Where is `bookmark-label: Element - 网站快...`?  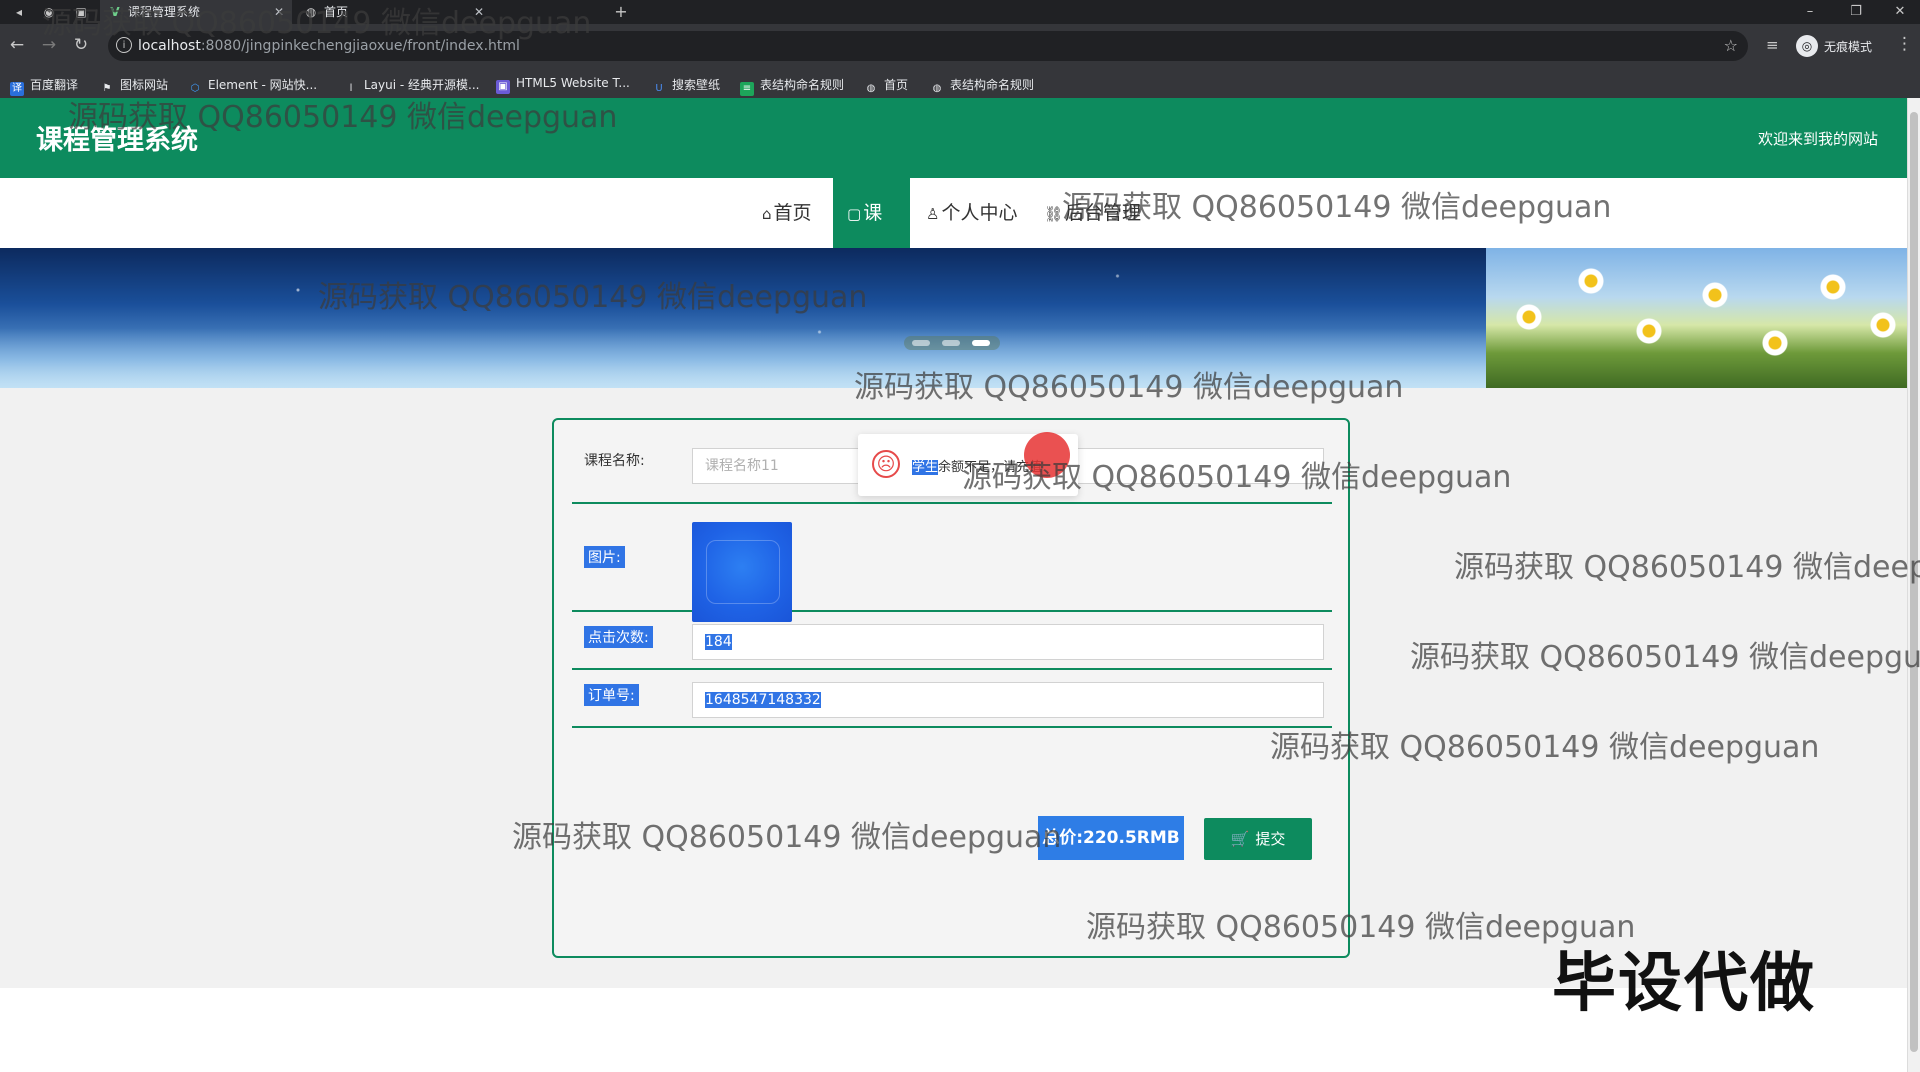 bookmark-label: Element - 网站快... is located at coordinates (263, 85).